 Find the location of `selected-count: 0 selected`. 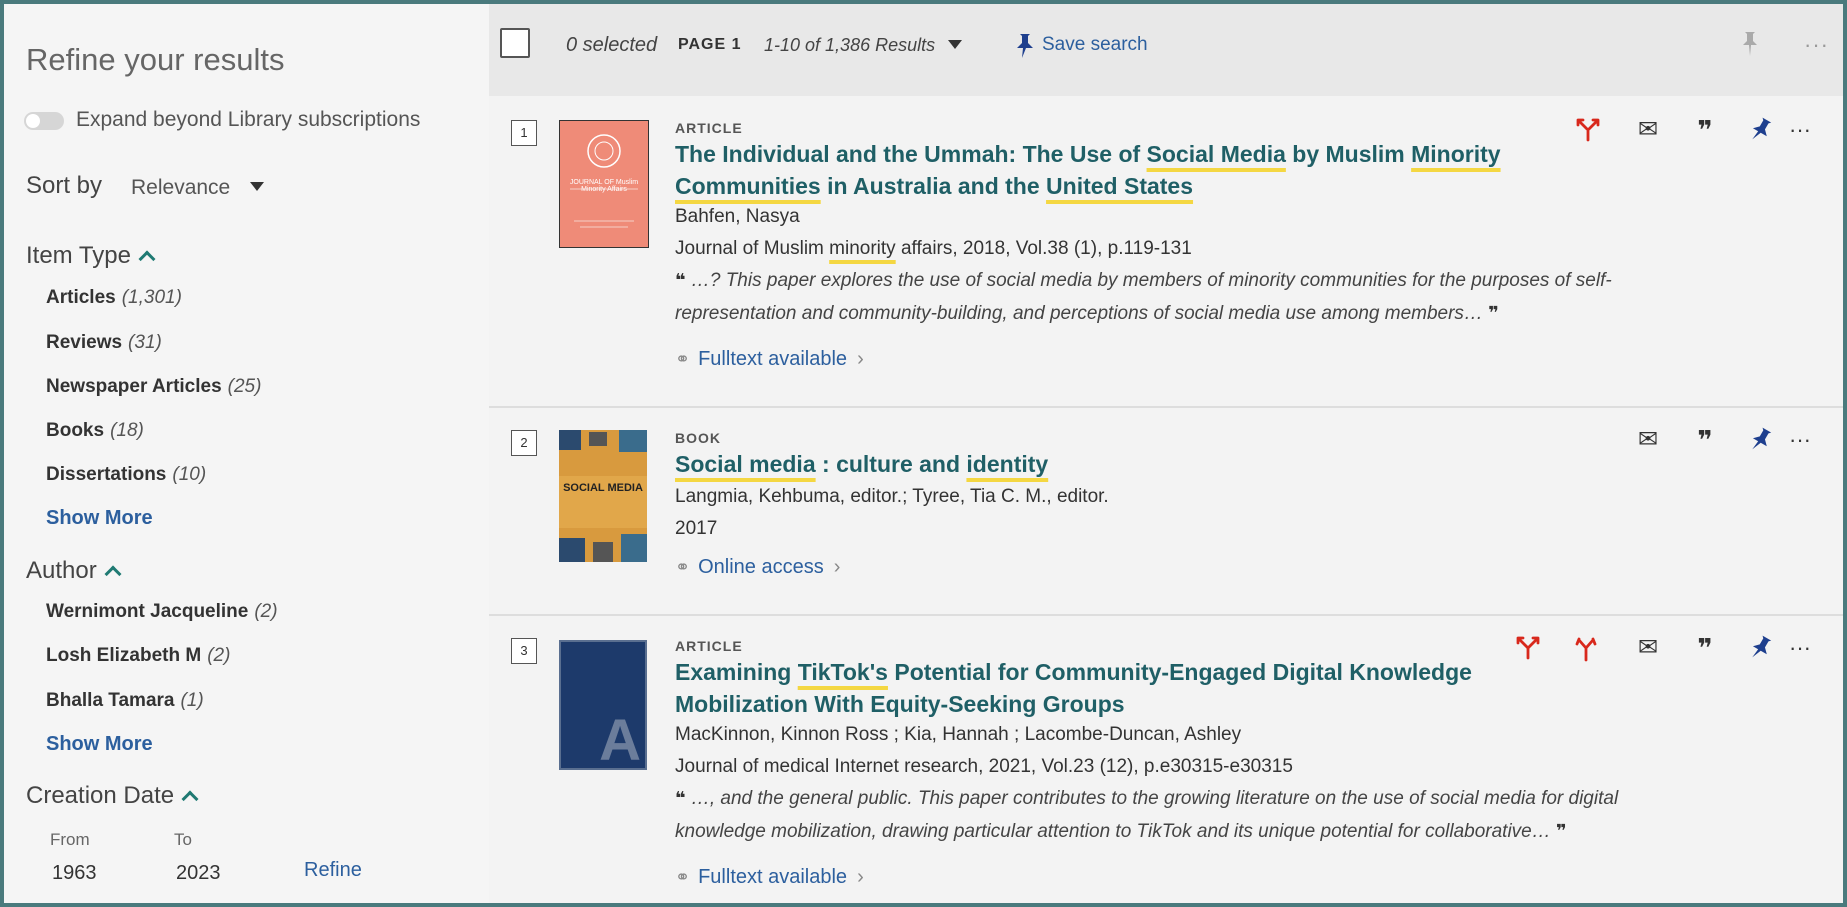

selected-count: 0 selected is located at coordinates (612, 45).